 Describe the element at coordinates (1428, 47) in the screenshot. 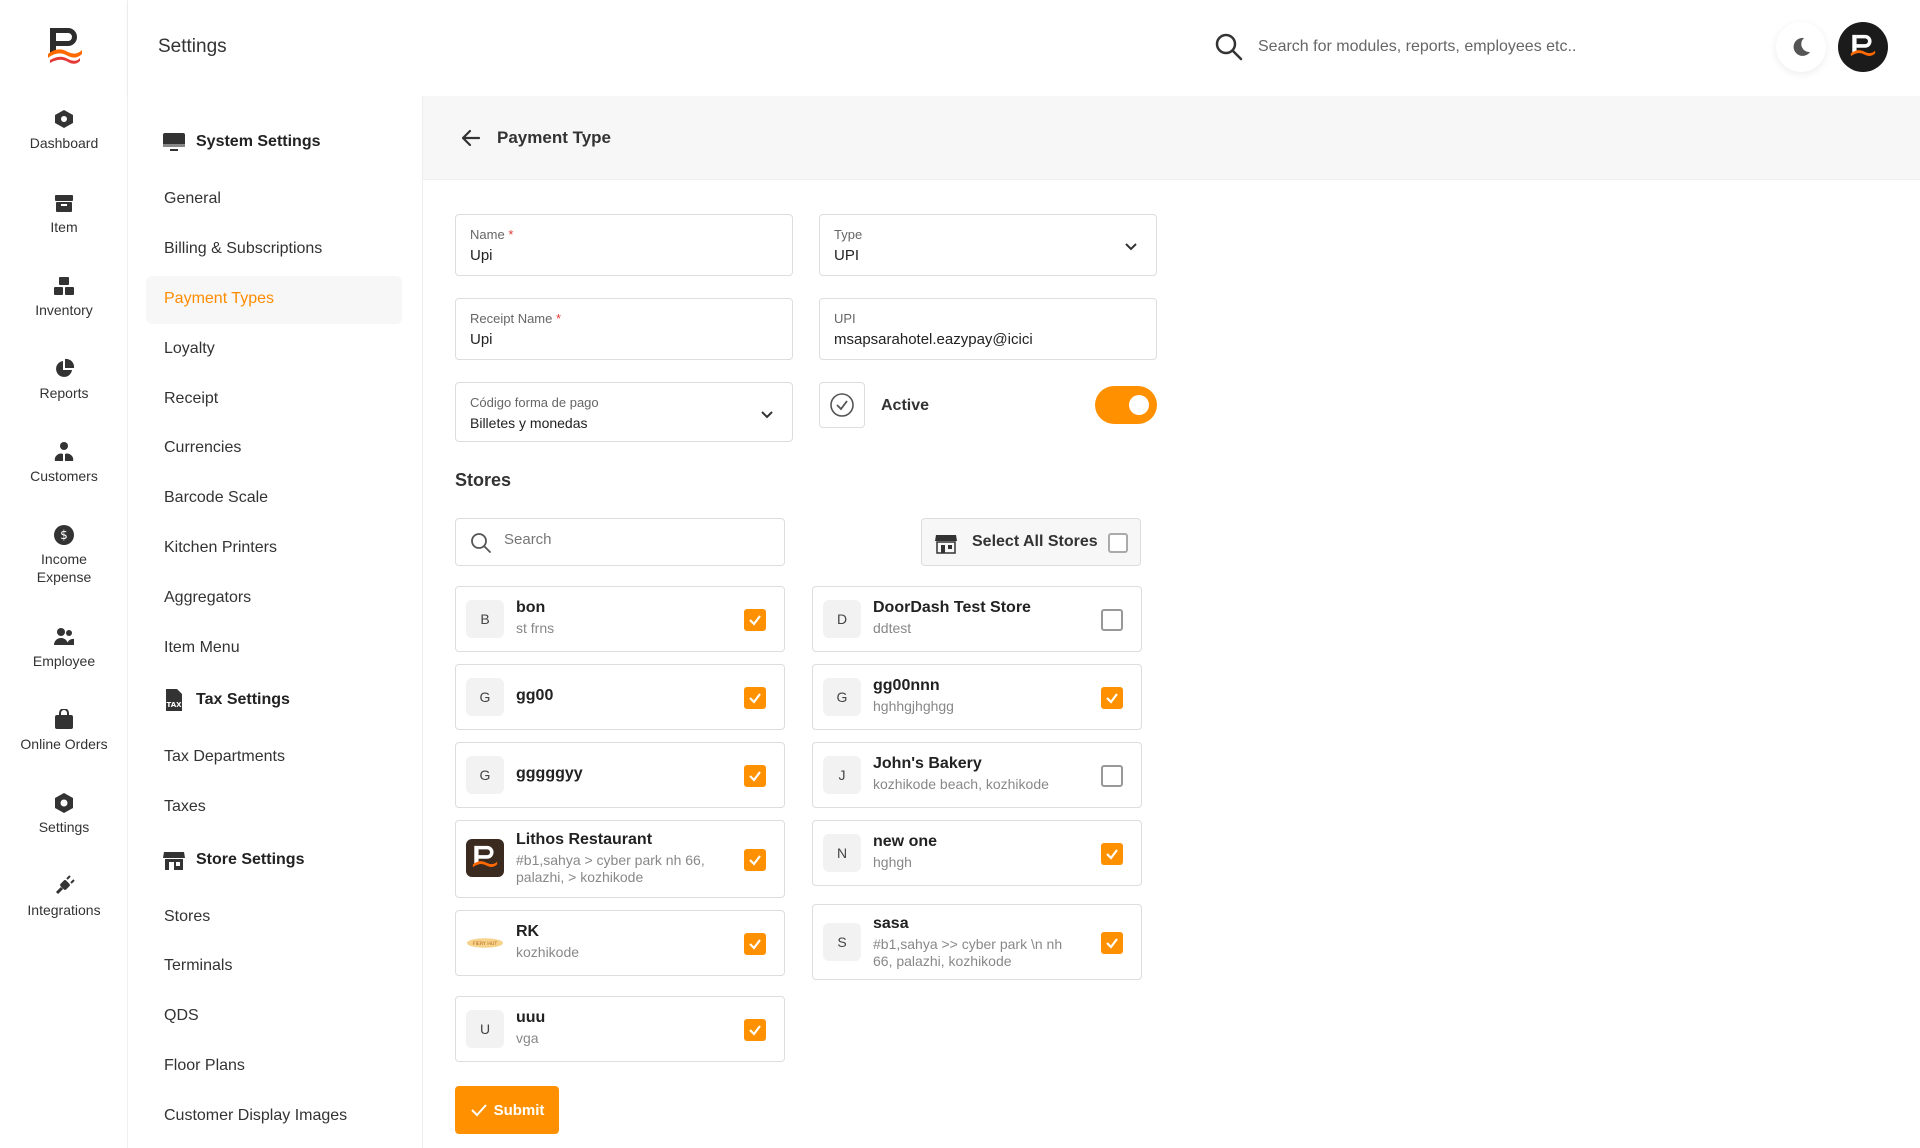

I see `global-search-input` at that location.